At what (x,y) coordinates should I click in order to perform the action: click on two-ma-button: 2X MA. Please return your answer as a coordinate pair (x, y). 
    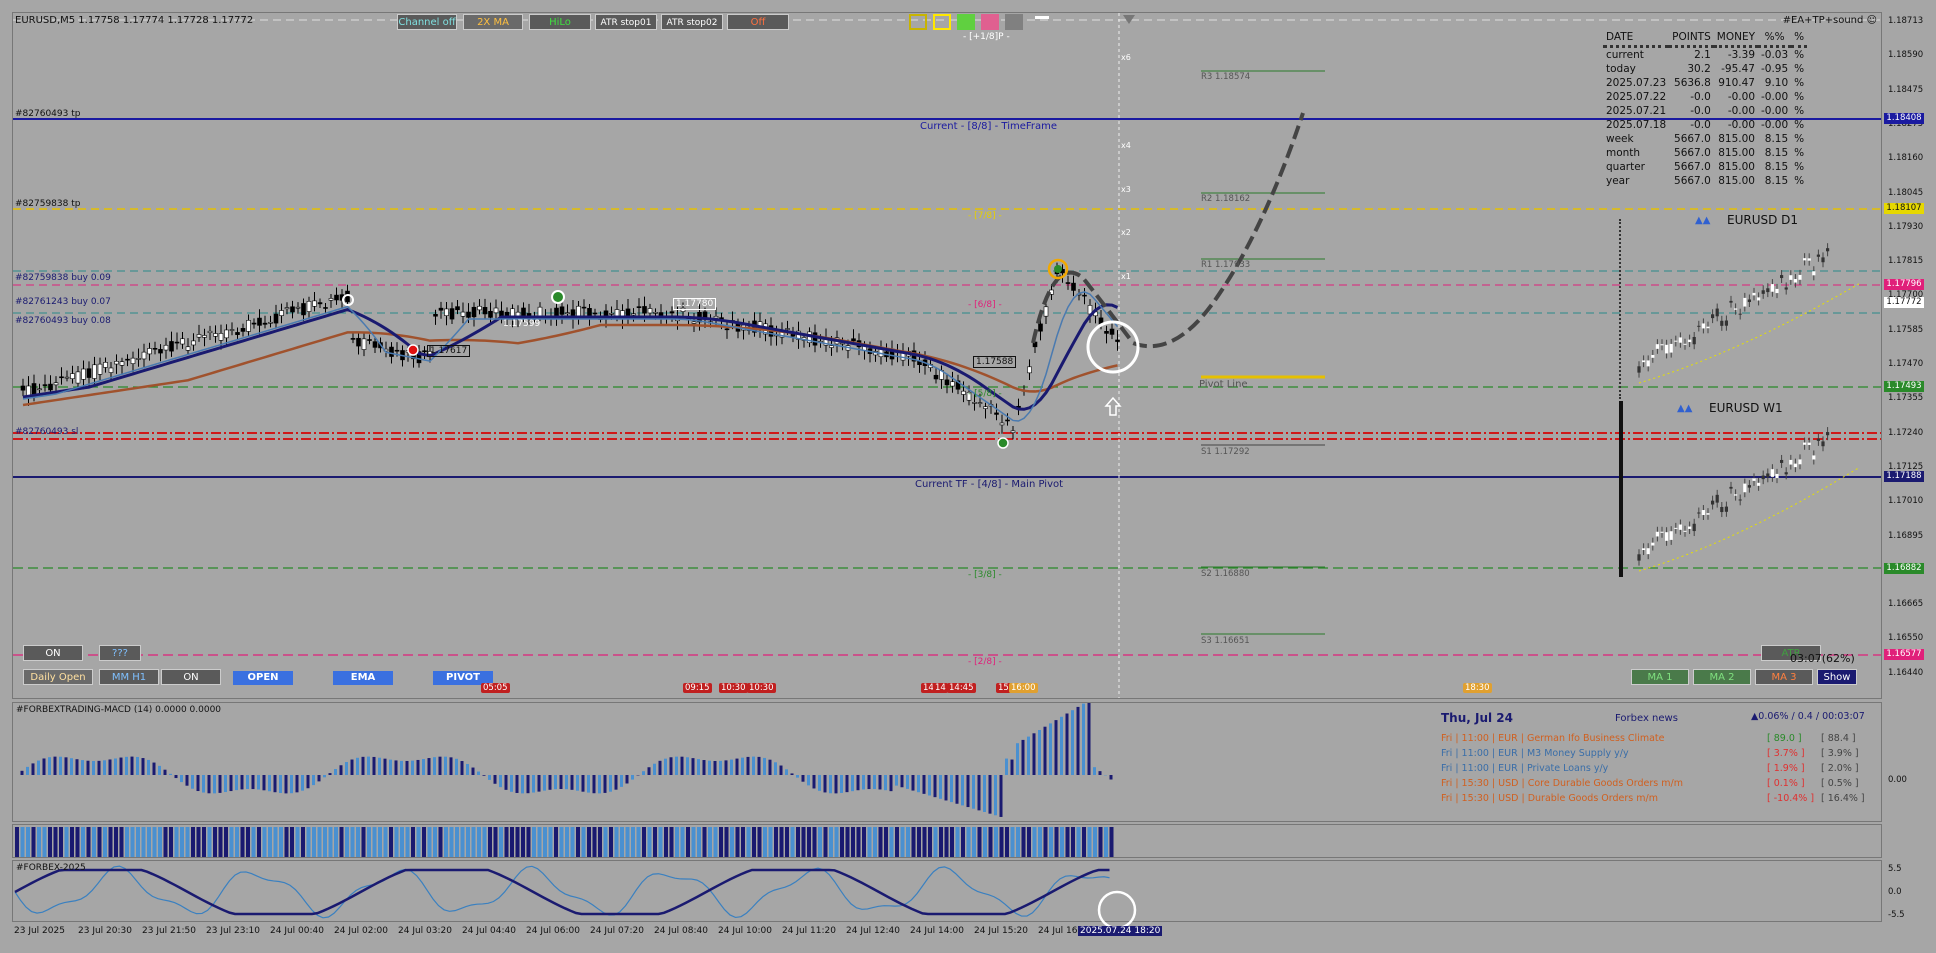
    Looking at the image, I should click on (493, 22).